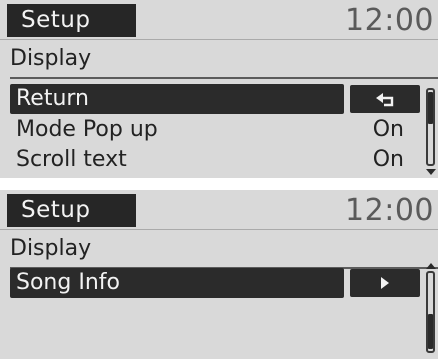 The image size is (438, 359). What do you see at coordinates (431, 172) in the screenshot?
I see `scroll-down-arrow-icon` at bounding box center [431, 172].